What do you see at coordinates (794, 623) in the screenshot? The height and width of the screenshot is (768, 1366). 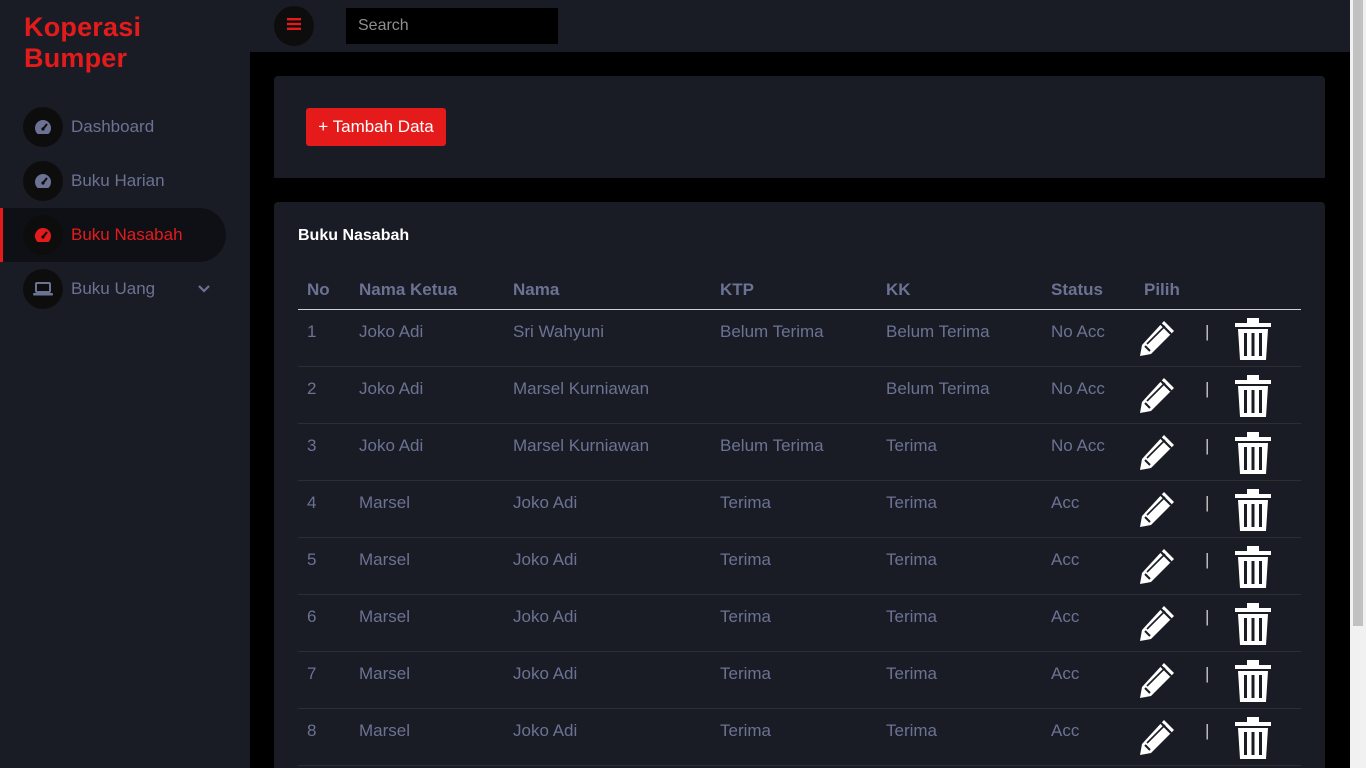 I see `cell-ktp: Terima` at bounding box center [794, 623].